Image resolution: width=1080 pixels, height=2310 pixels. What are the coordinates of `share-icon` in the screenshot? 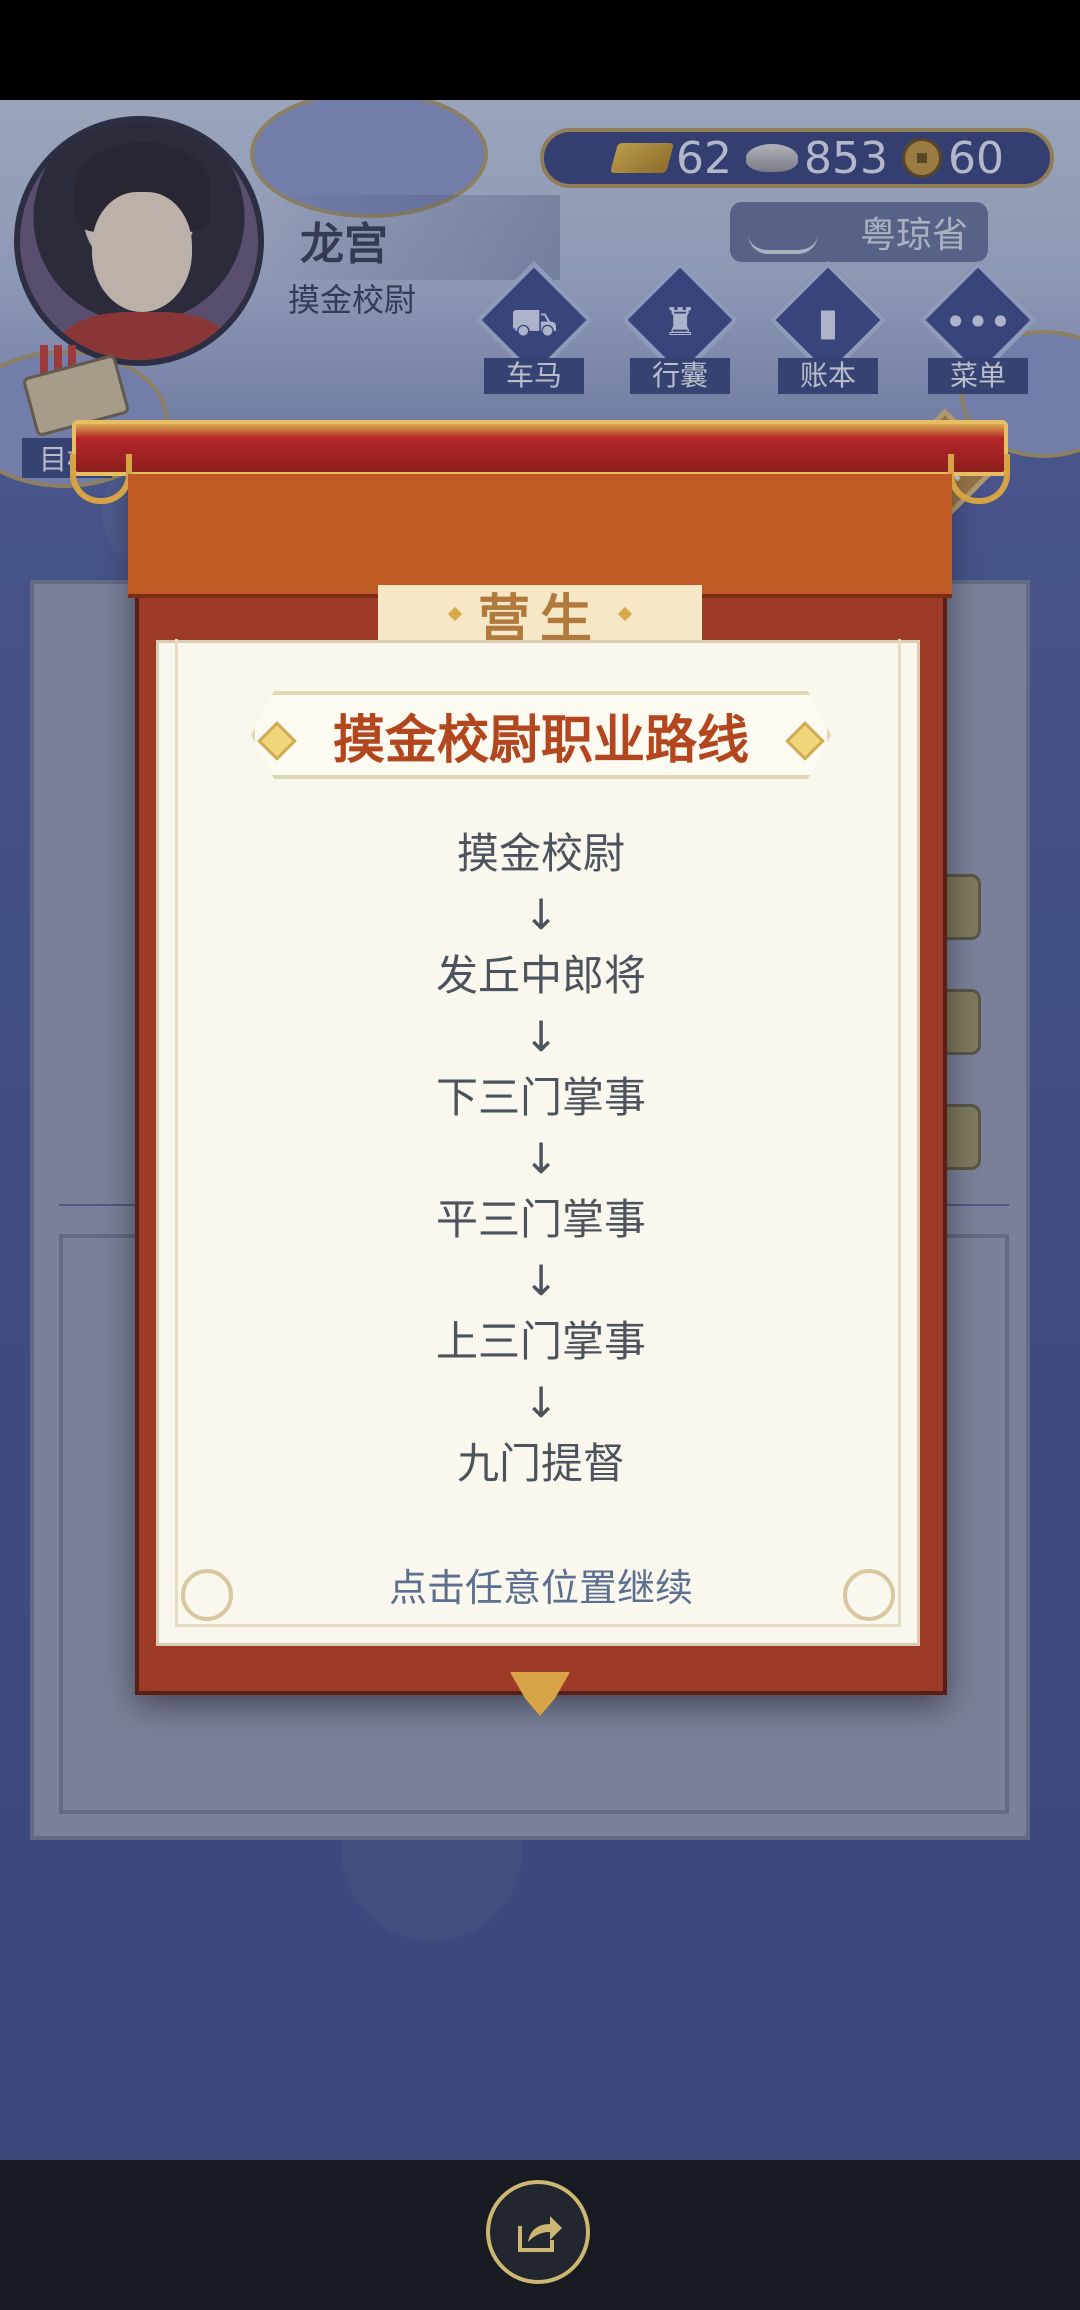 It's located at (540, 2234).